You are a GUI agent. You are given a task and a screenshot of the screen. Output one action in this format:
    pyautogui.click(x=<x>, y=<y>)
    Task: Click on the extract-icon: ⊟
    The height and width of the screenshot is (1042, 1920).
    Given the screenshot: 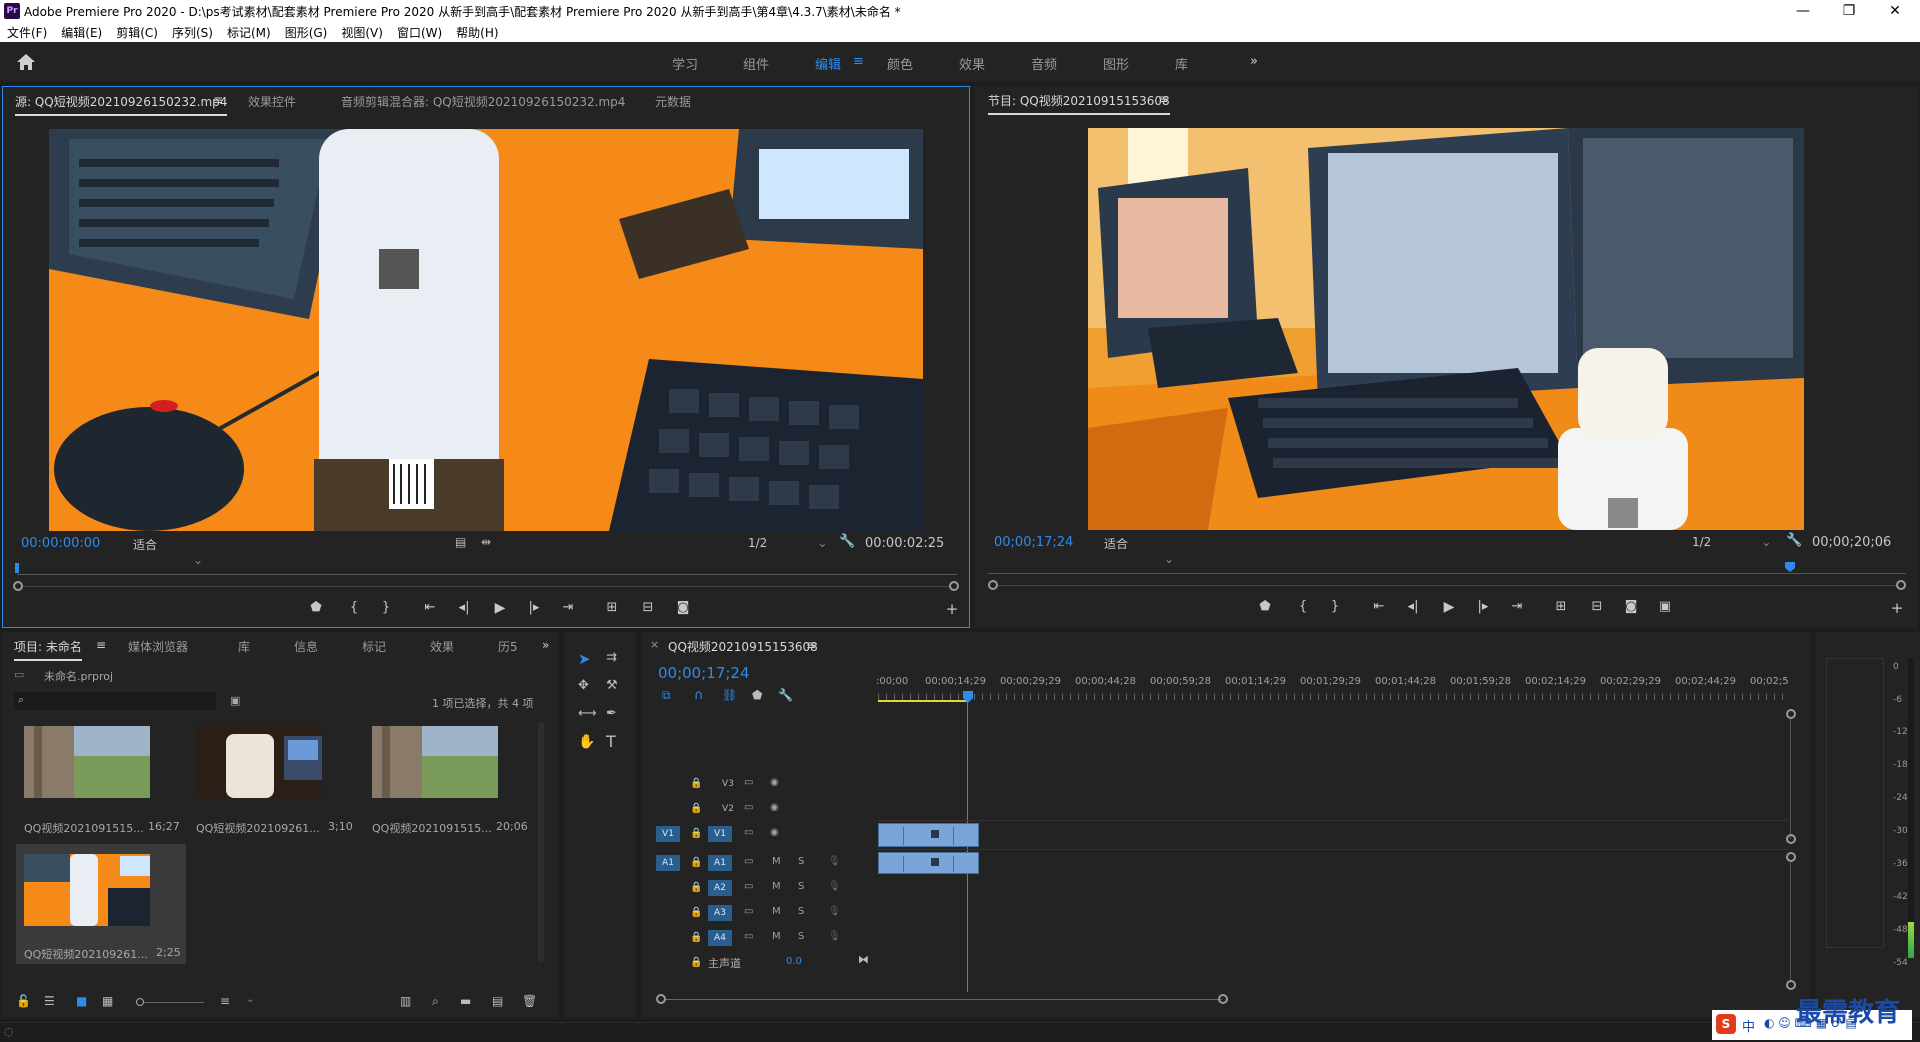 What is the action you would take?
    pyautogui.click(x=1597, y=606)
    